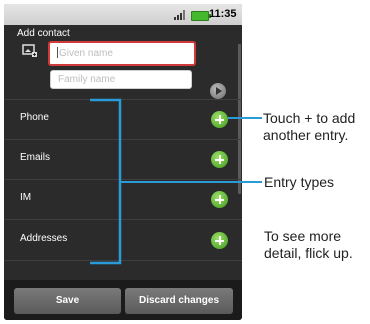  What do you see at coordinates (306, 135) in the screenshot?
I see `annotation-add-entry-line2: another entry.` at bounding box center [306, 135].